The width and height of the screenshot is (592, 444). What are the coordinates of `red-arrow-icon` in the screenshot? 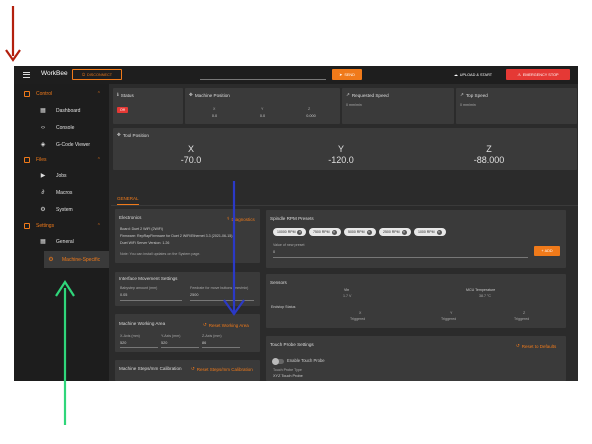 It's located at (13, 34).